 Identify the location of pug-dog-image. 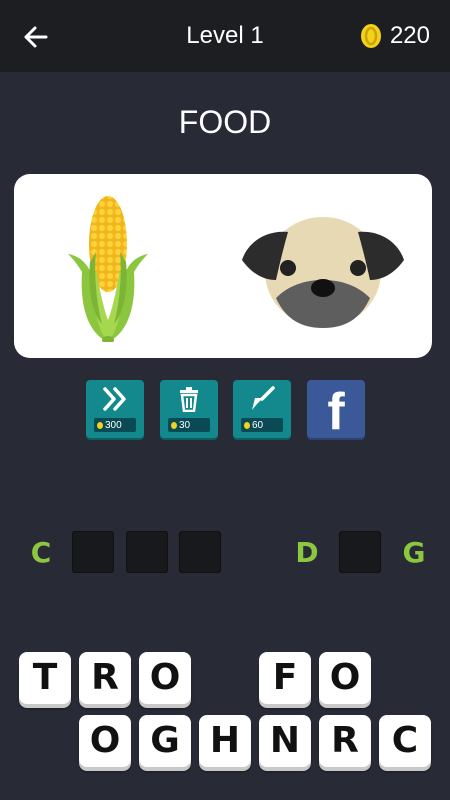
(323, 272).